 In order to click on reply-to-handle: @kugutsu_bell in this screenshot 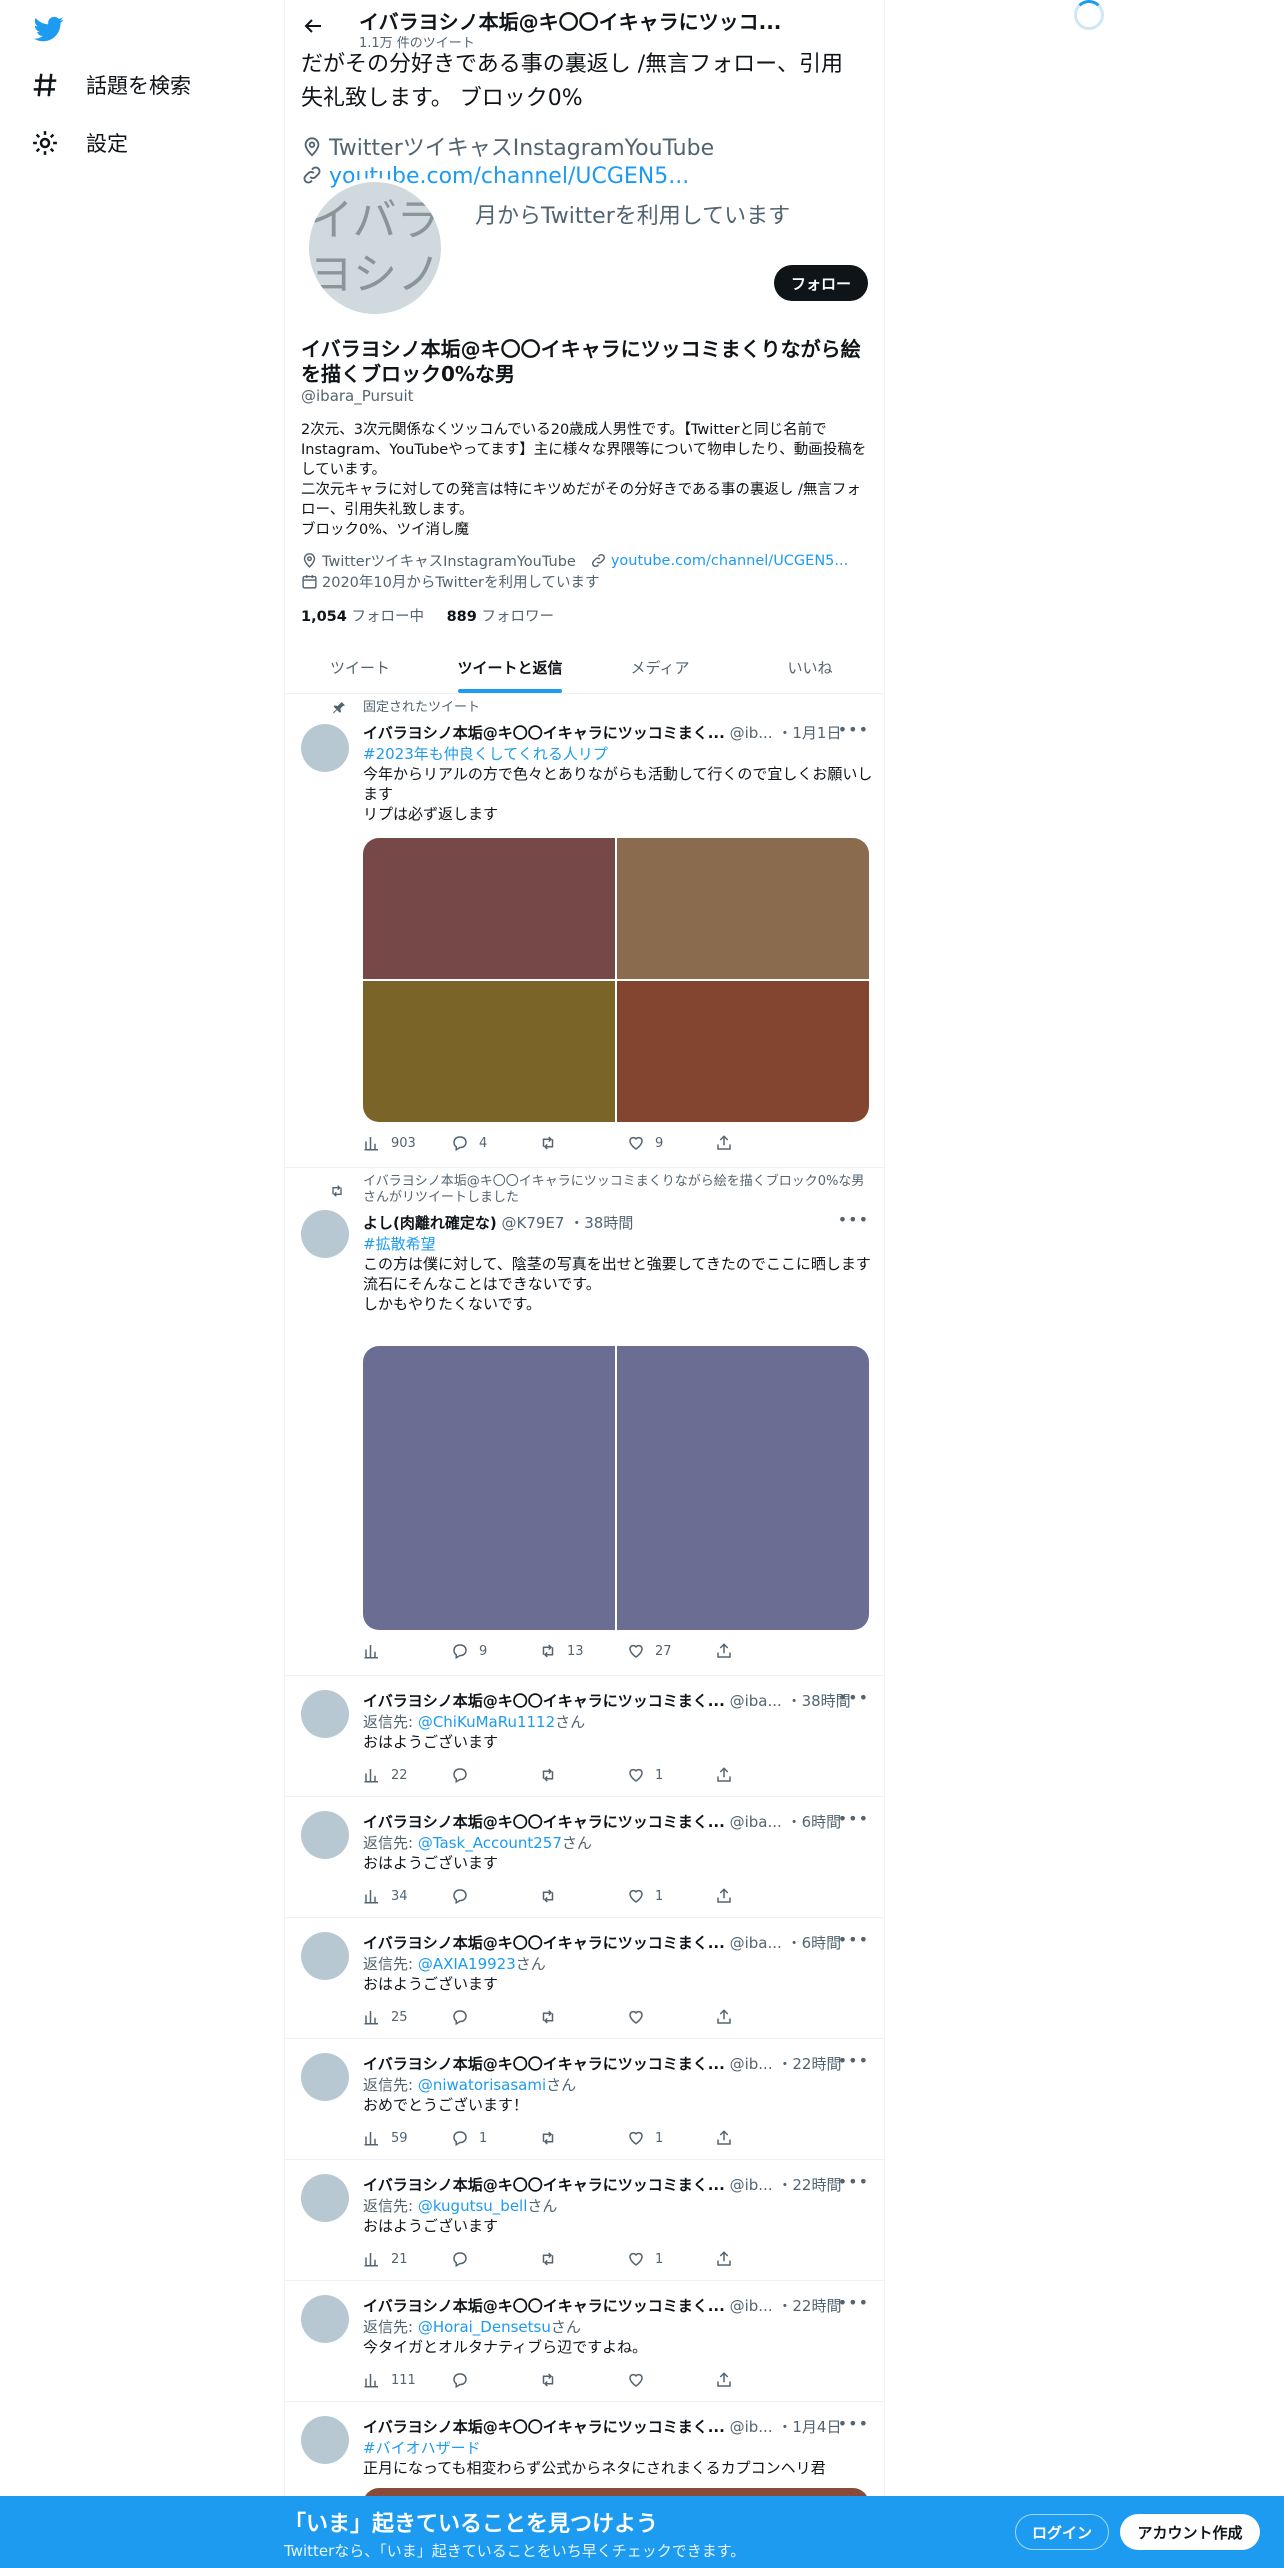, I will do `click(473, 2206)`.